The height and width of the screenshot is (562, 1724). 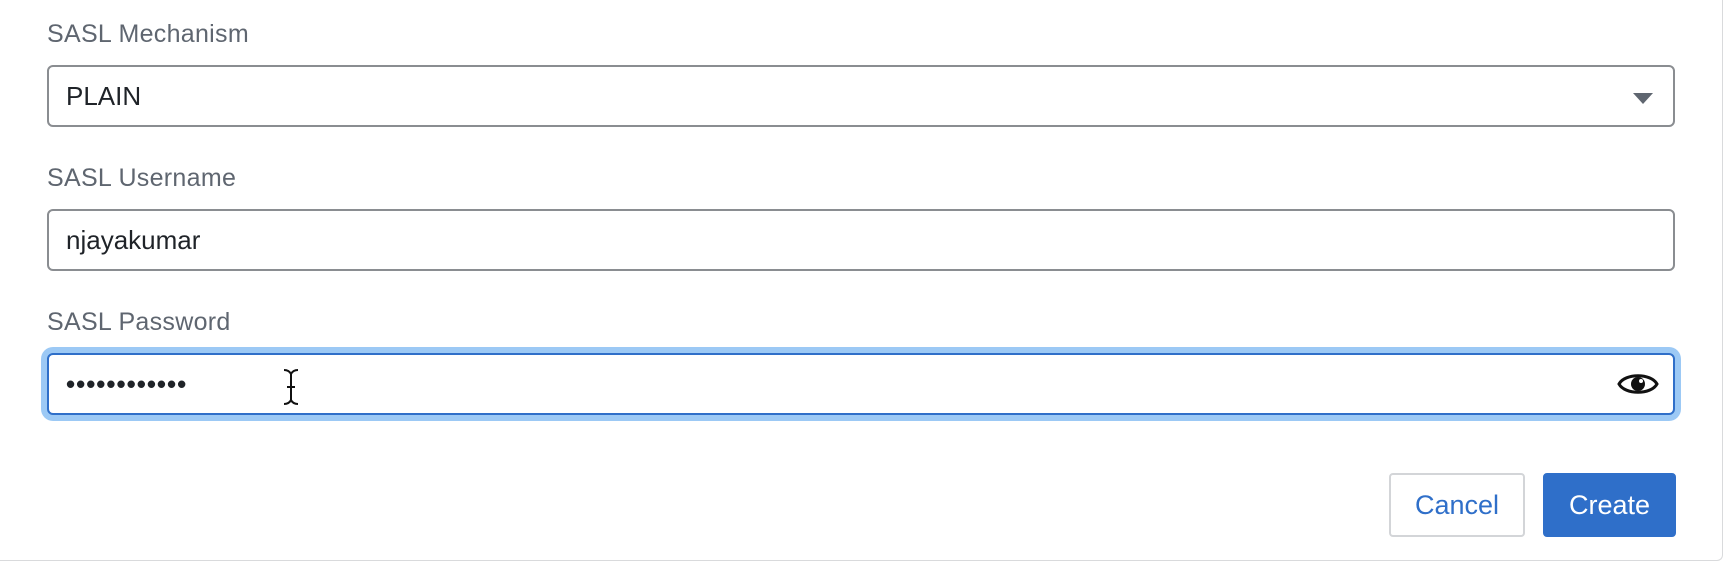 I want to click on text-cursor-icon, so click(x=291, y=387).